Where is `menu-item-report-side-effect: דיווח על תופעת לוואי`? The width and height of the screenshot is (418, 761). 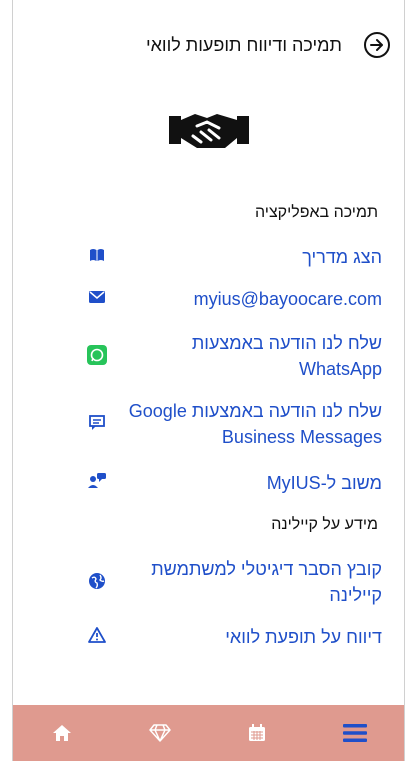
menu-item-report-side-effect: דיווח על תופעת לוואי is located at coordinates (227, 637).